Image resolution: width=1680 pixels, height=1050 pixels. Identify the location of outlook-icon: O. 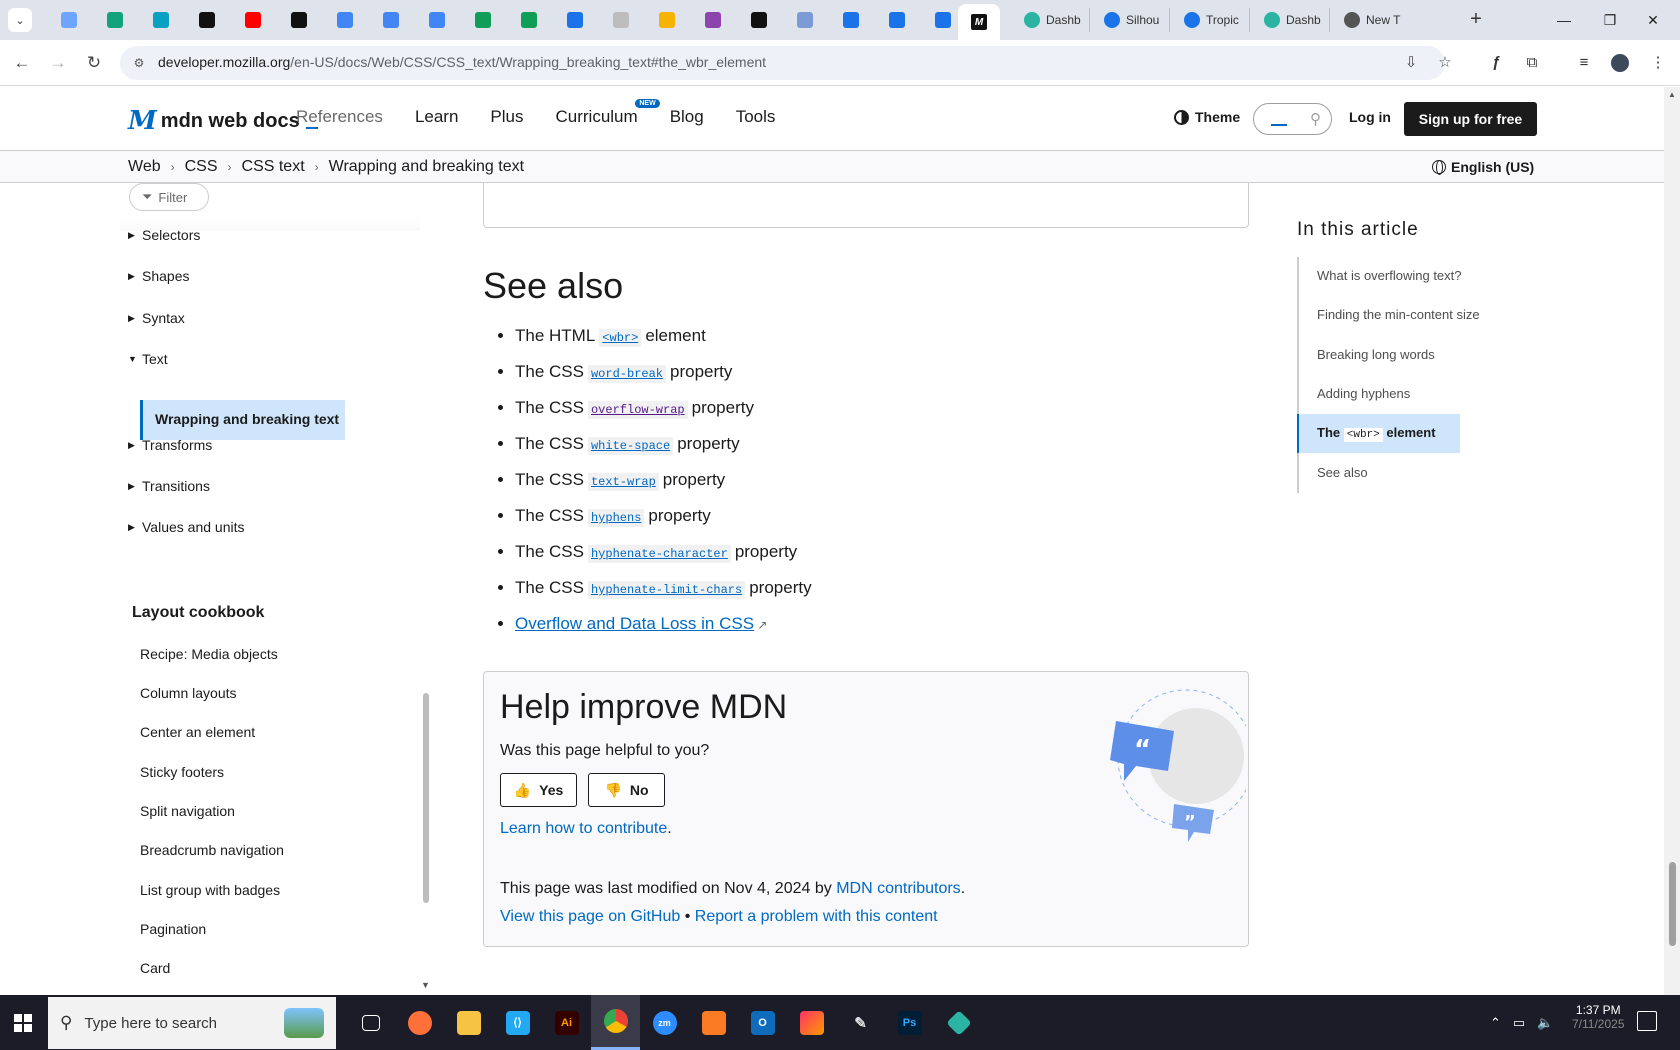
(762, 1022).